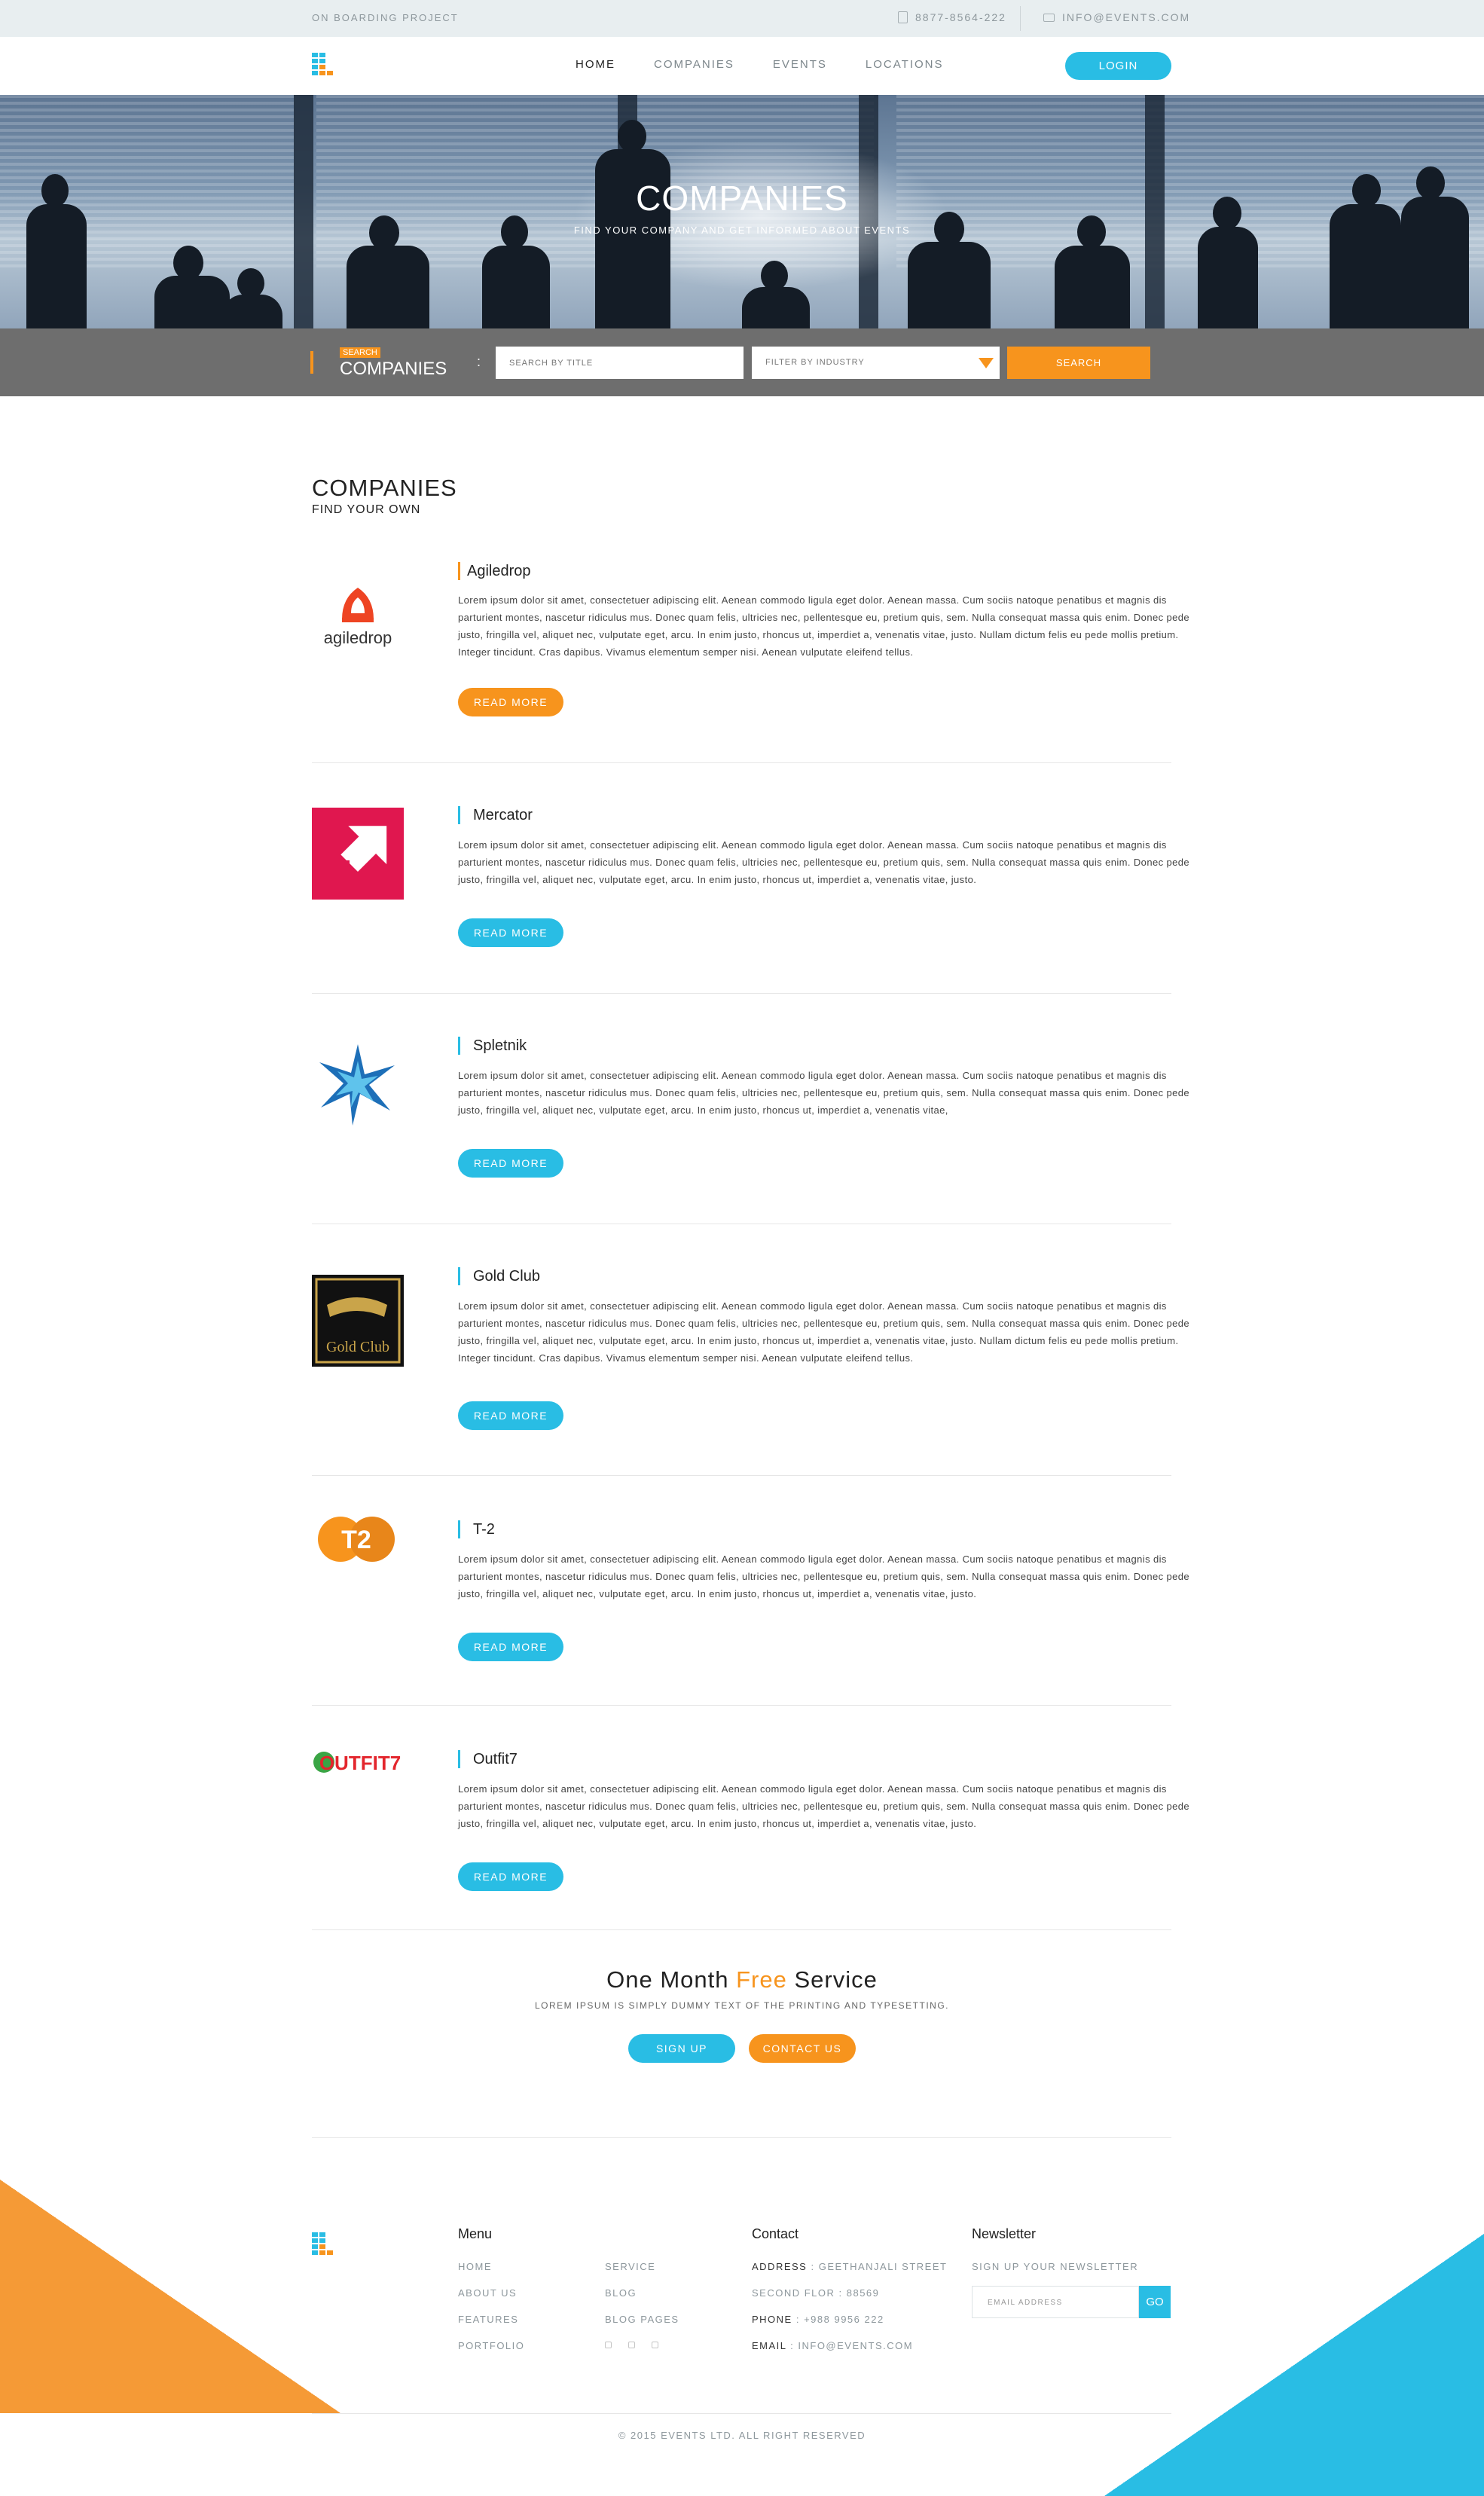 Image resolution: width=1484 pixels, height=2496 pixels. What do you see at coordinates (776, 2233) in the screenshot?
I see `footer-contact-title: Contact` at bounding box center [776, 2233].